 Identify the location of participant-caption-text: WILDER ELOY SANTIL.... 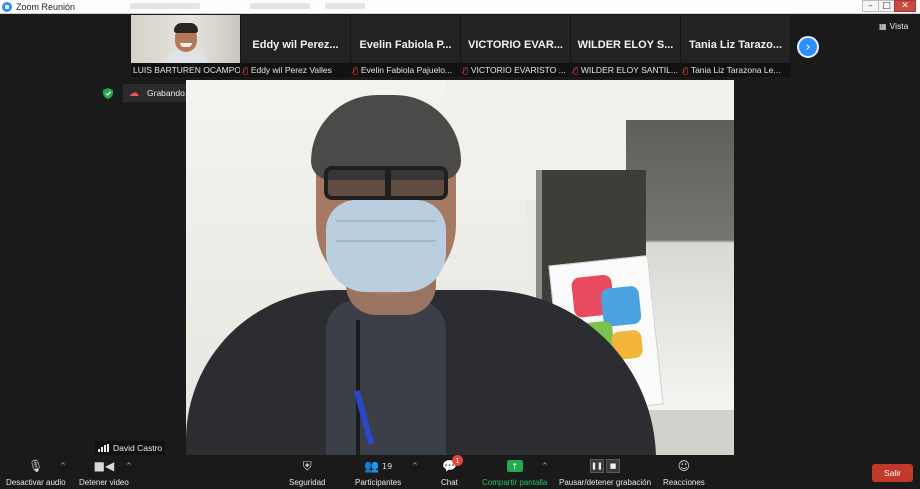
(629, 70).